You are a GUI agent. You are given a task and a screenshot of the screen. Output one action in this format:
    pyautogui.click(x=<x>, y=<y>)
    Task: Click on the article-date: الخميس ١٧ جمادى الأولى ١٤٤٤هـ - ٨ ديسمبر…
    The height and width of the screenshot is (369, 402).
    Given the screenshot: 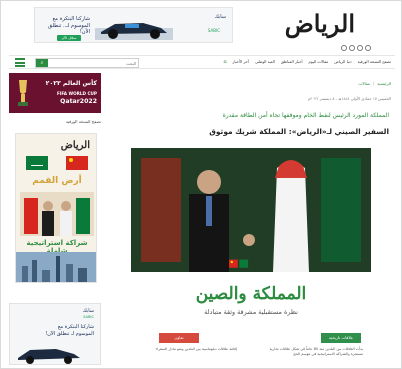 What is the action you would take?
    pyautogui.click(x=349, y=98)
    